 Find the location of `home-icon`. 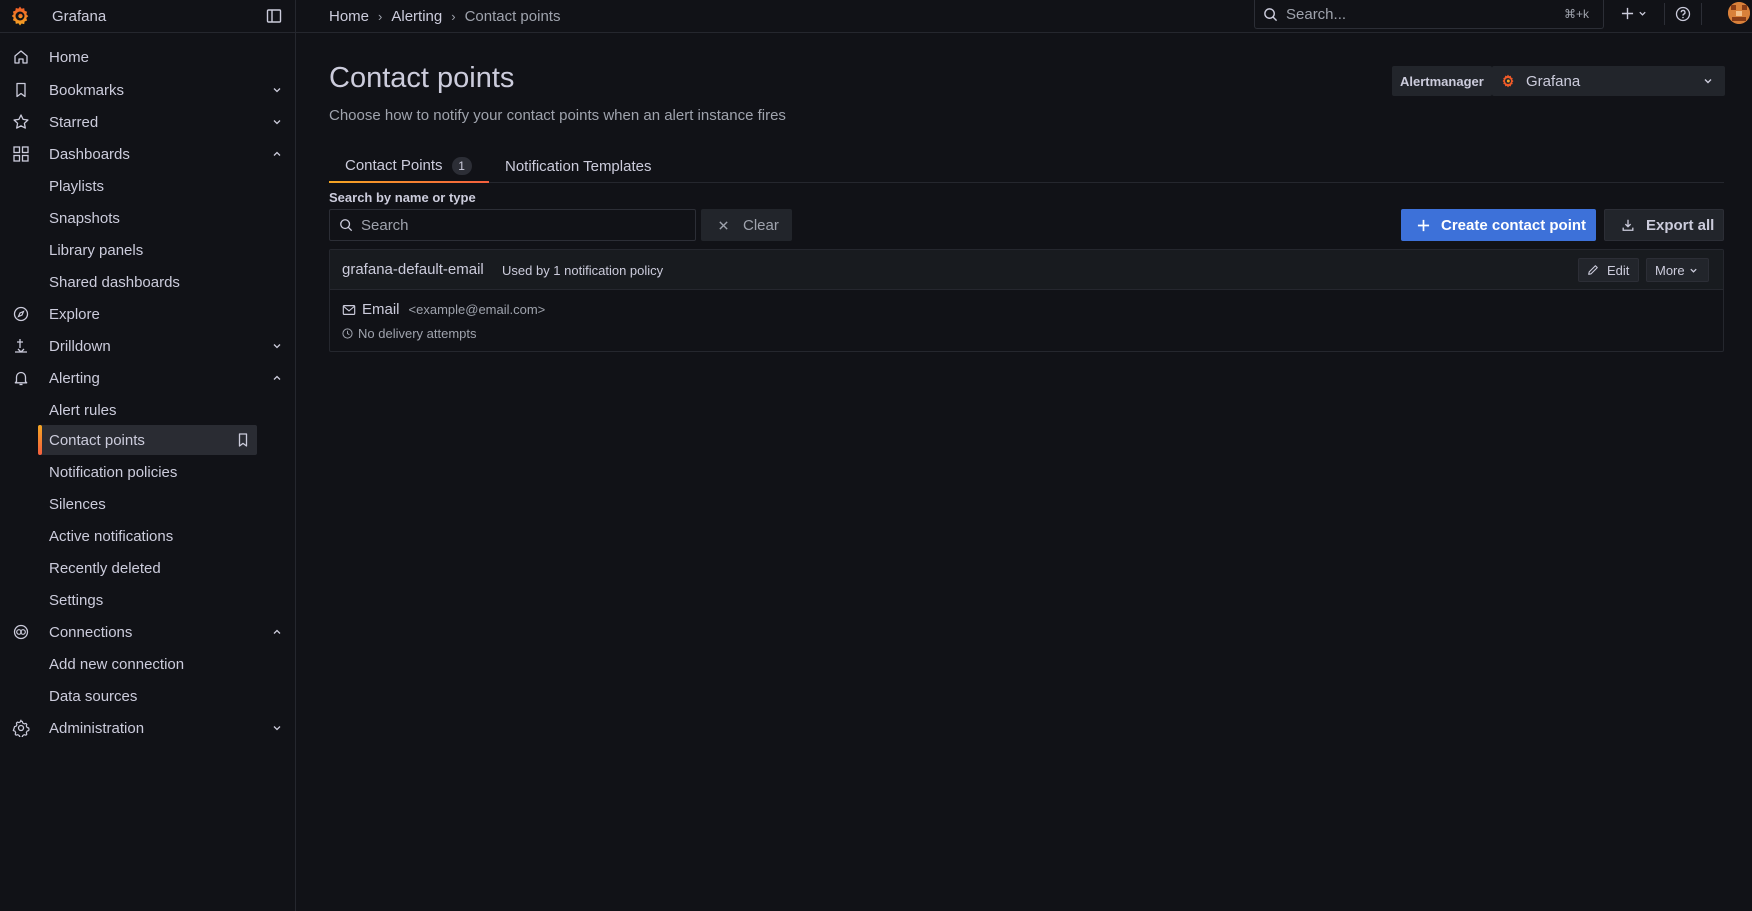

home-icon is located at coordinates (21, 57).